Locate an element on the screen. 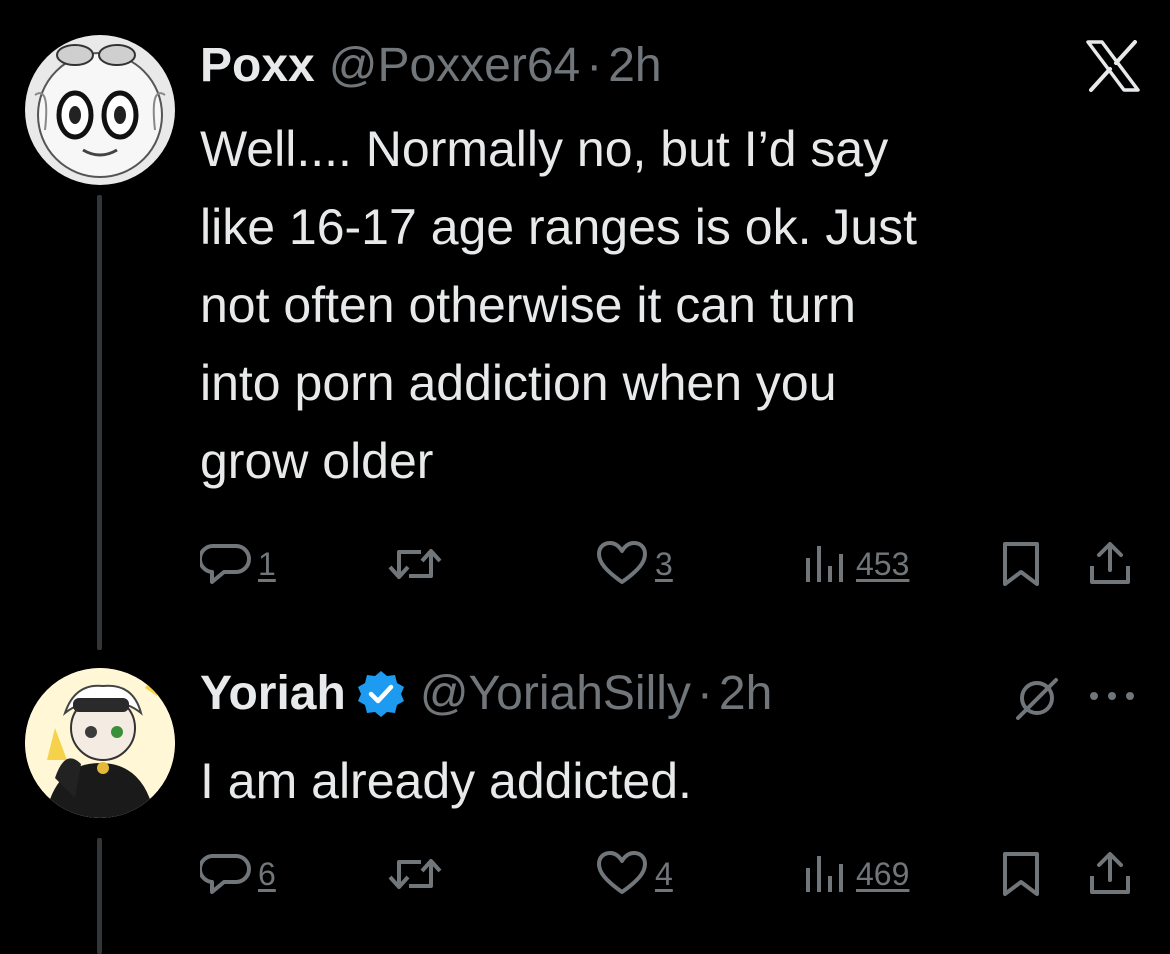 This screenshot has width=1170, height=954. user-handle: @Poxxer64 is located at coordinates (455, 66).